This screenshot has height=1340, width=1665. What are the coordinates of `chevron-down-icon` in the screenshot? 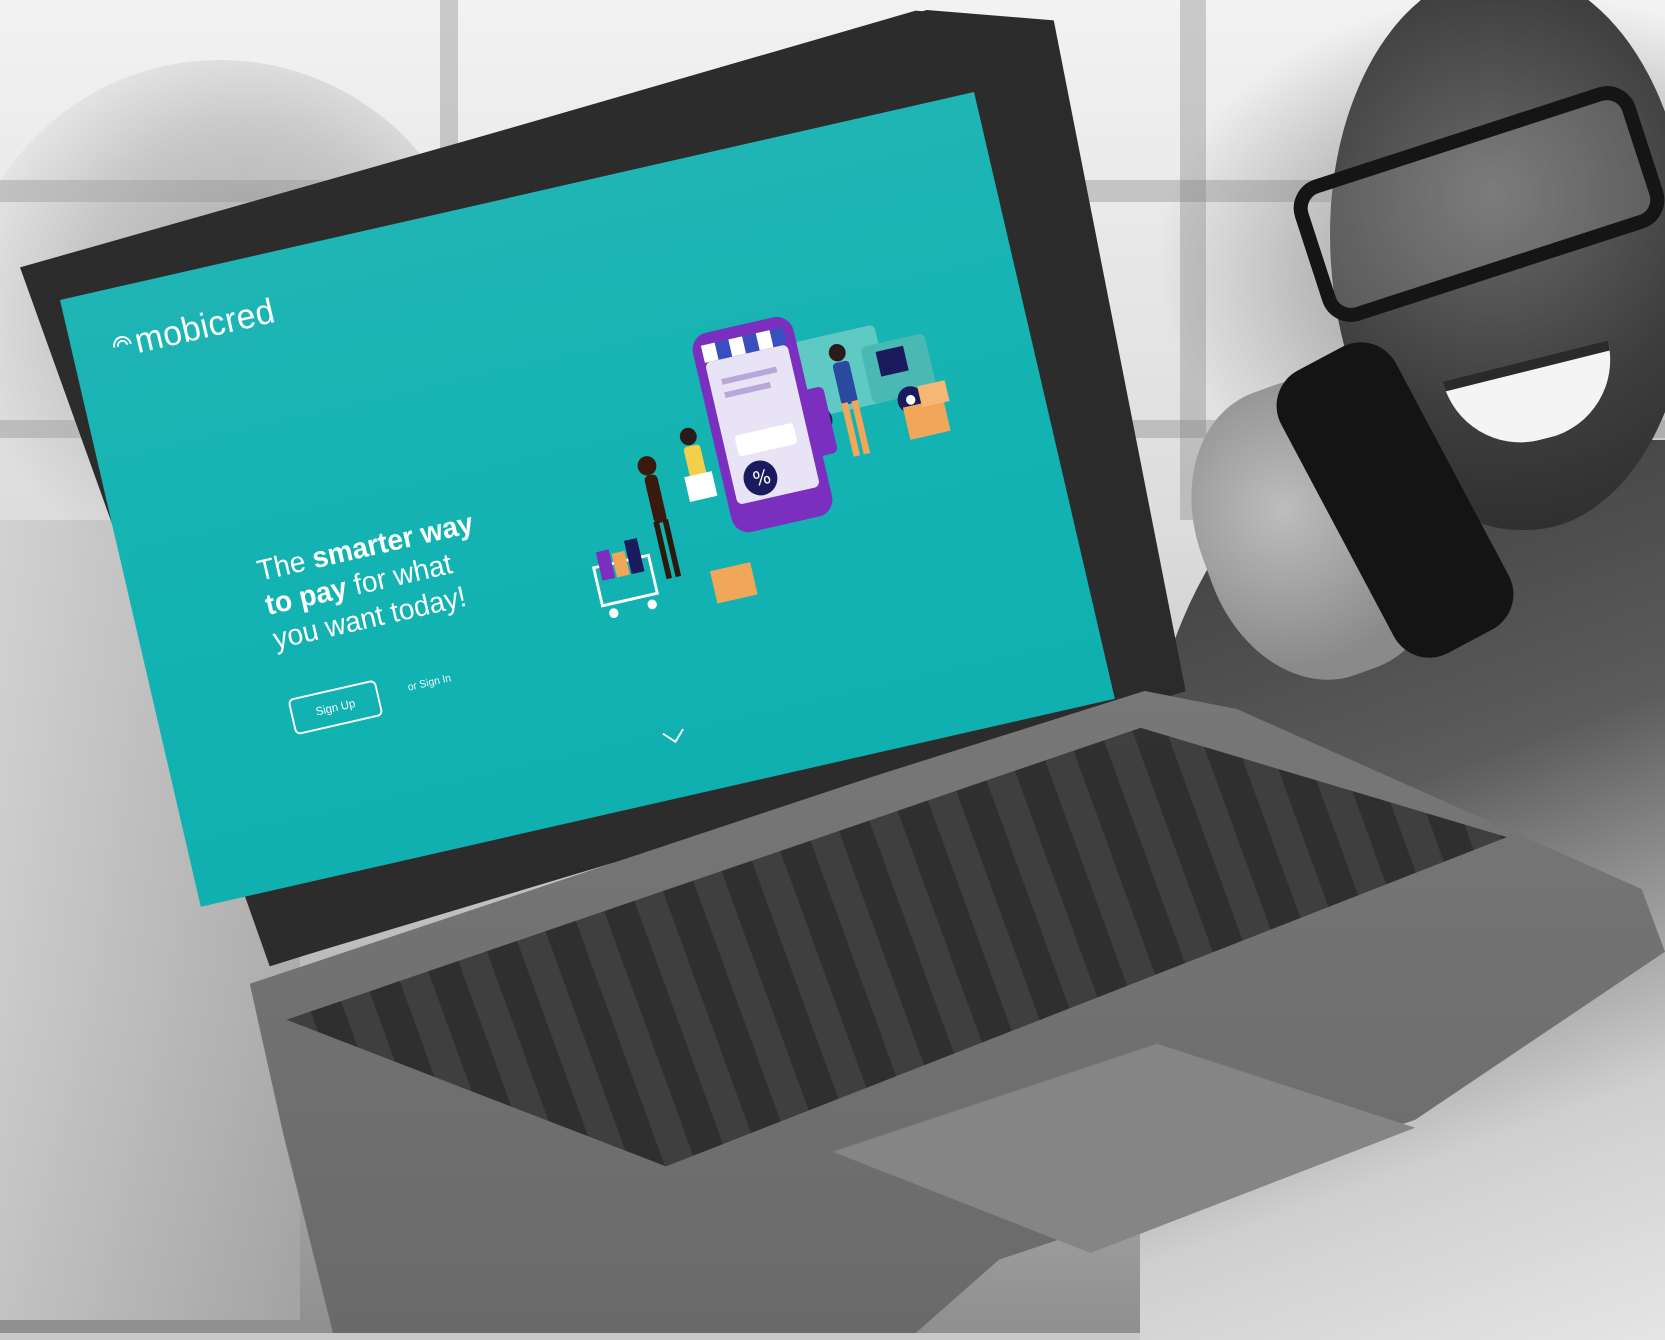 It's located at (674, 737).